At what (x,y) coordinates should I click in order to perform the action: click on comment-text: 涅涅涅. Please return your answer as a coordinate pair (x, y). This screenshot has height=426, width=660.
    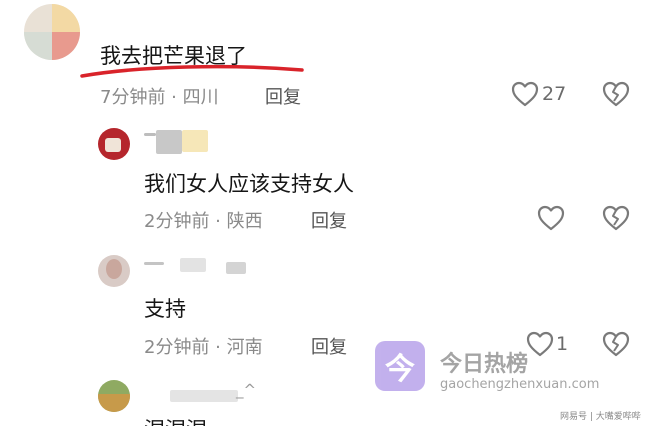
    Looking at the image, I should click on (175, 420).